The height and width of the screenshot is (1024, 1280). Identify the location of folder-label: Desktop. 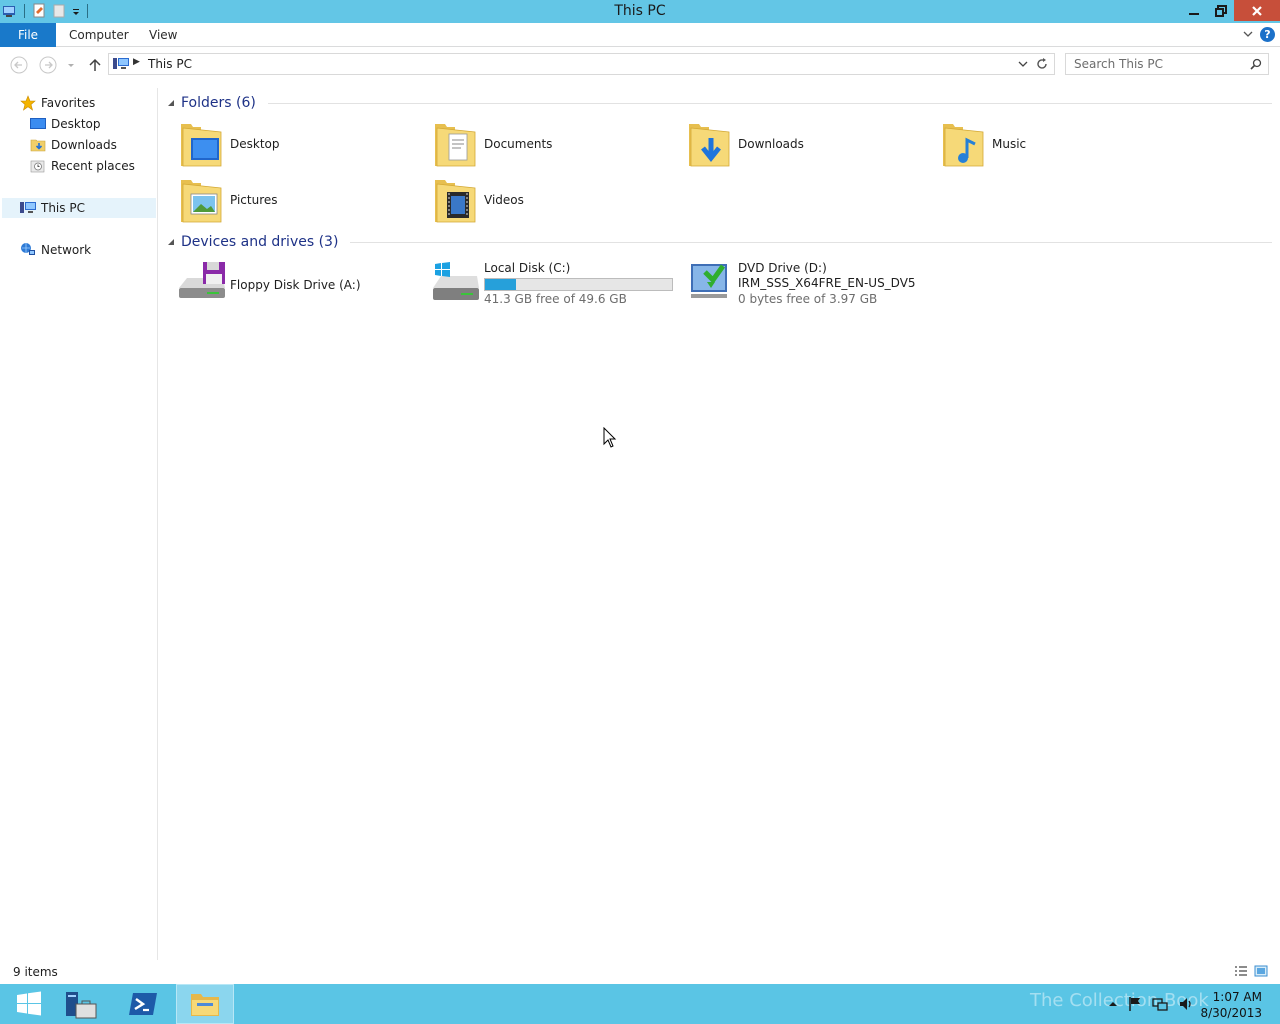
(255, 144).